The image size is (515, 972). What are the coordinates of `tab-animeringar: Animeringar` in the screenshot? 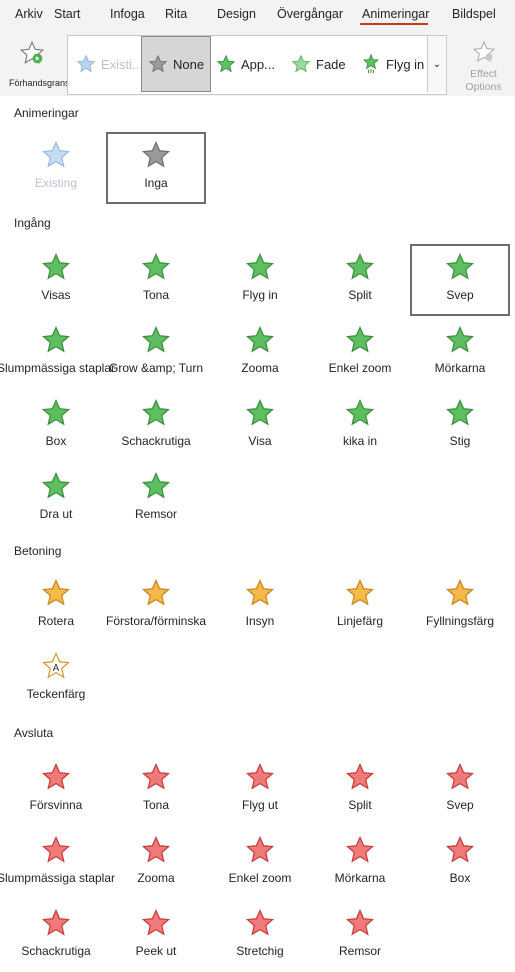 It's located at (395, 14).